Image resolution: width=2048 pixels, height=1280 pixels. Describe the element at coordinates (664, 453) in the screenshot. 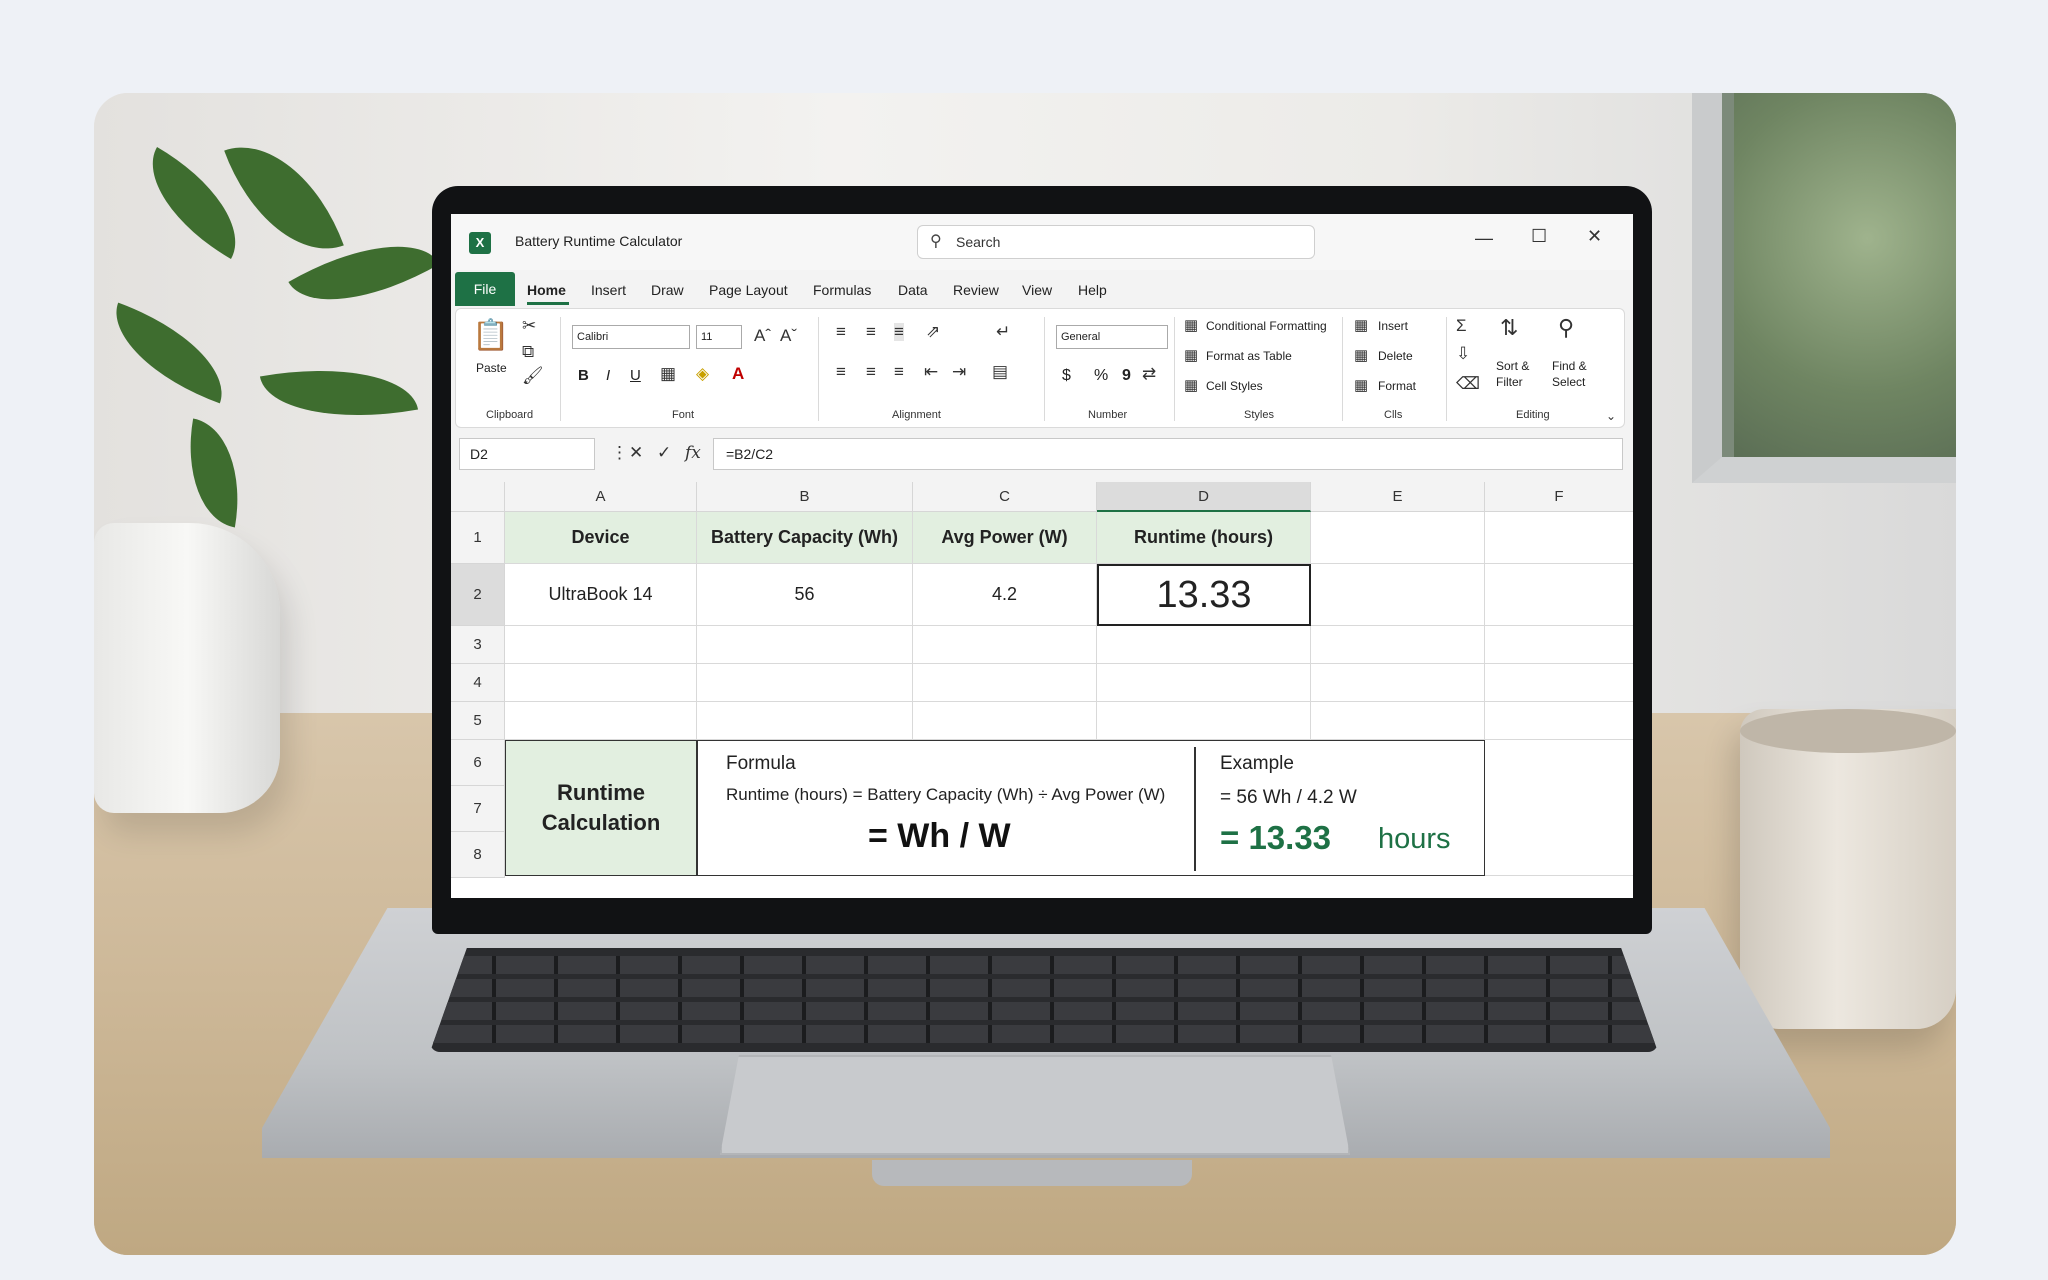

I see `confirm-entry-icon: ✓` at that location.